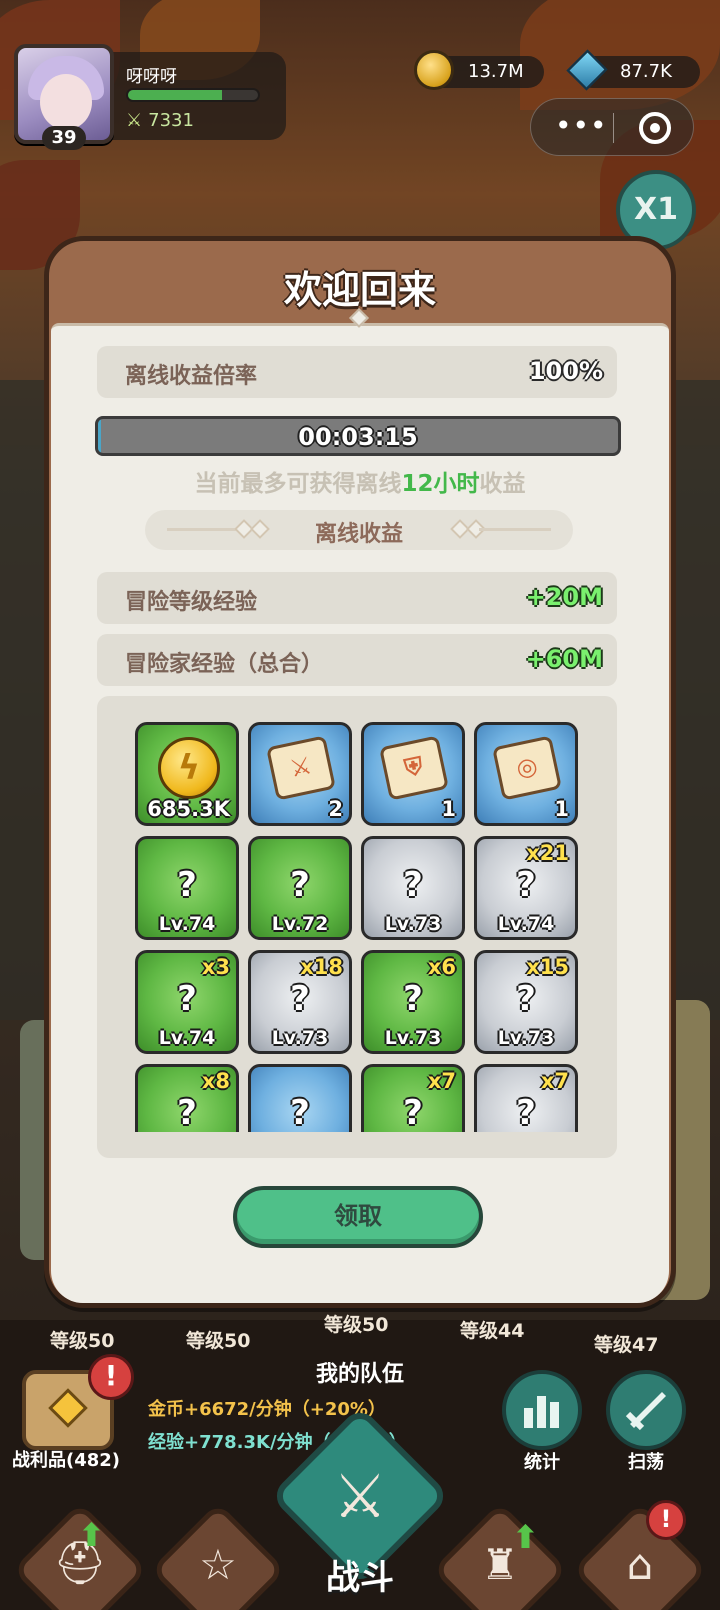  I want to click on hint-prefix: 当前最多可获得离线, so click(298, 484).